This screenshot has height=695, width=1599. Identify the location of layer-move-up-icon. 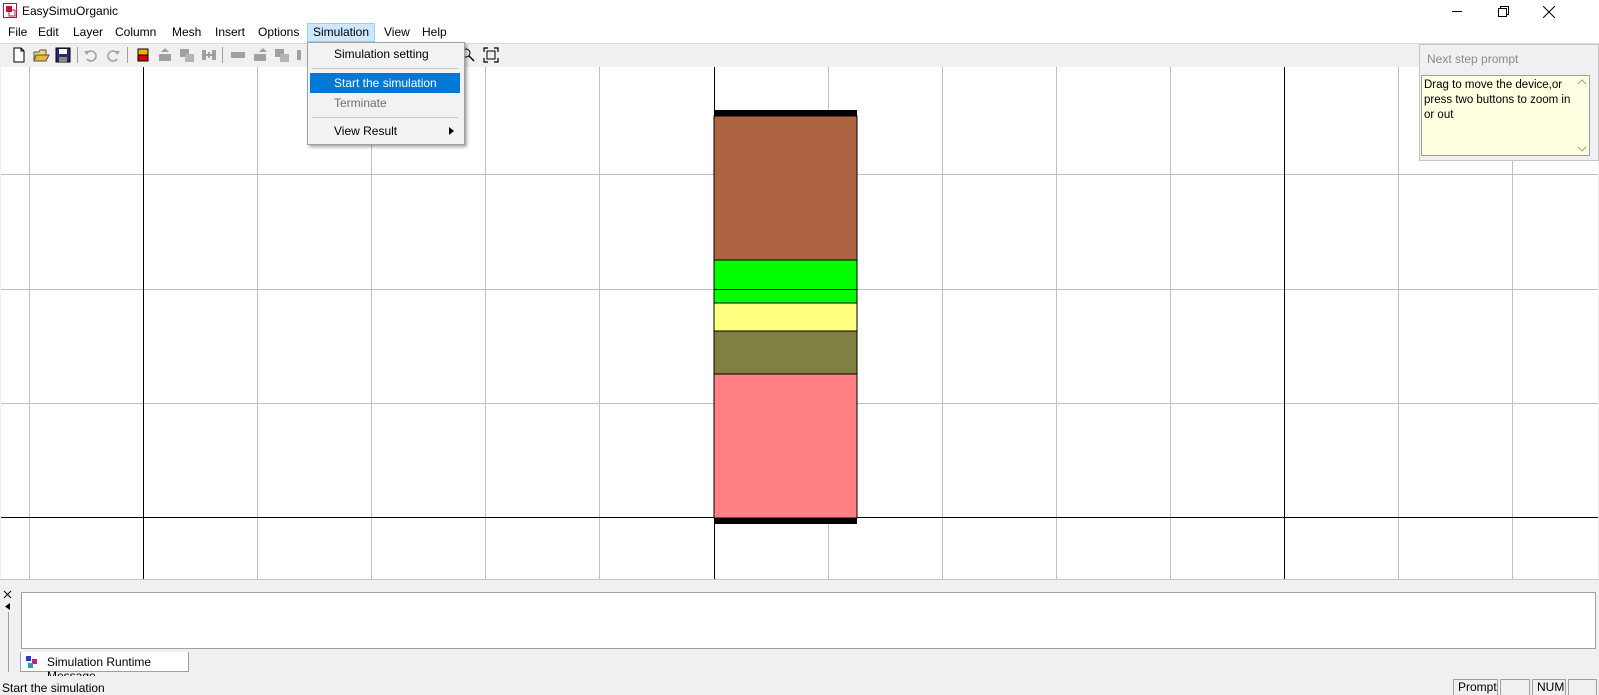
(165, 55).